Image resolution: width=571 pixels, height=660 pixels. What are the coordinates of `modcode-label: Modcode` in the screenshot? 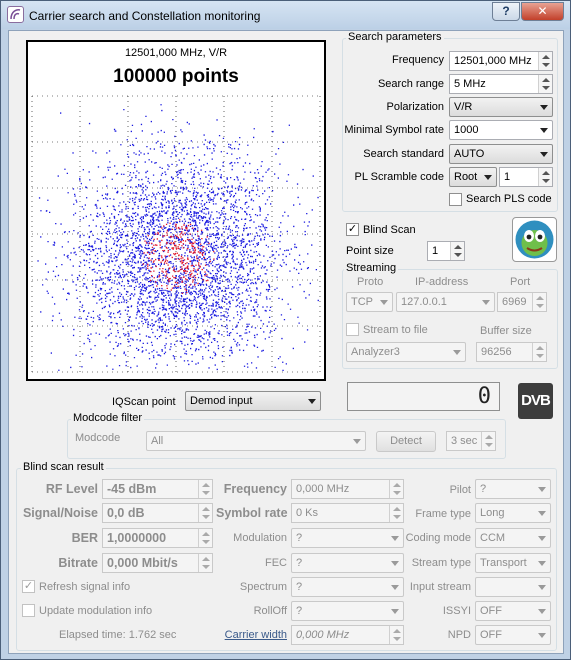 It's located at (98, 438).